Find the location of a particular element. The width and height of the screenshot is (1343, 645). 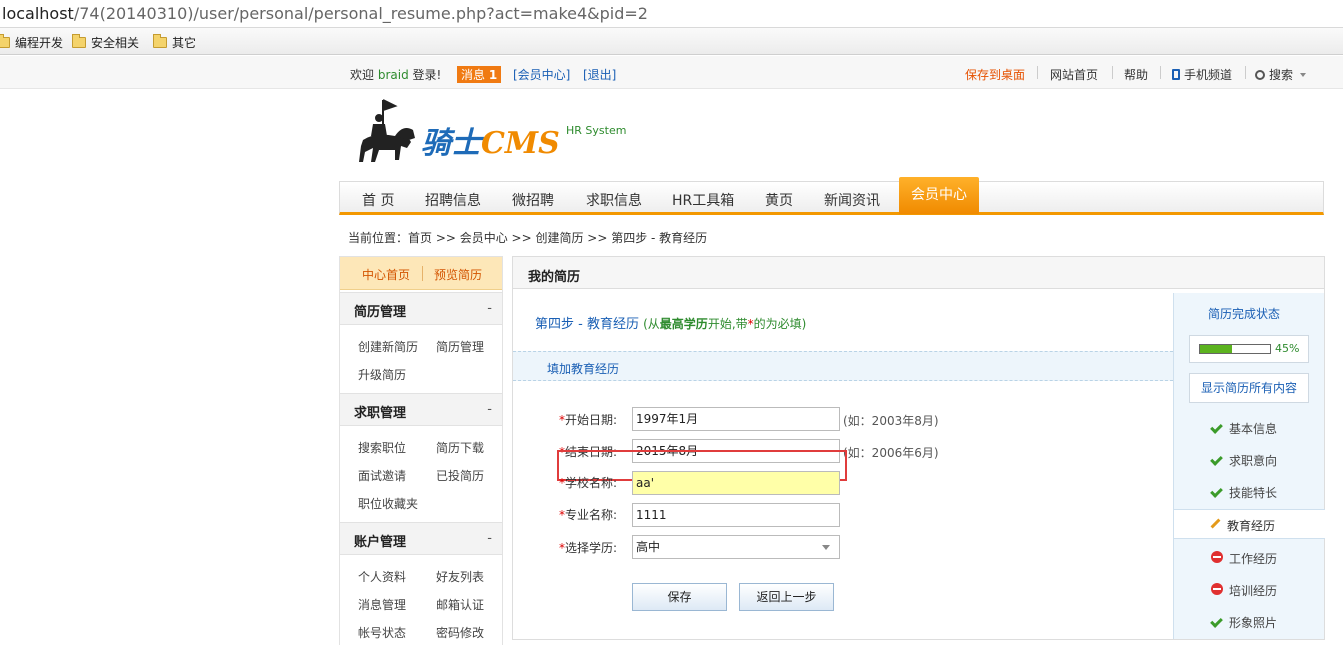

sidebar-section-resume: 简历管理 - is located at coordinates (421, 308).